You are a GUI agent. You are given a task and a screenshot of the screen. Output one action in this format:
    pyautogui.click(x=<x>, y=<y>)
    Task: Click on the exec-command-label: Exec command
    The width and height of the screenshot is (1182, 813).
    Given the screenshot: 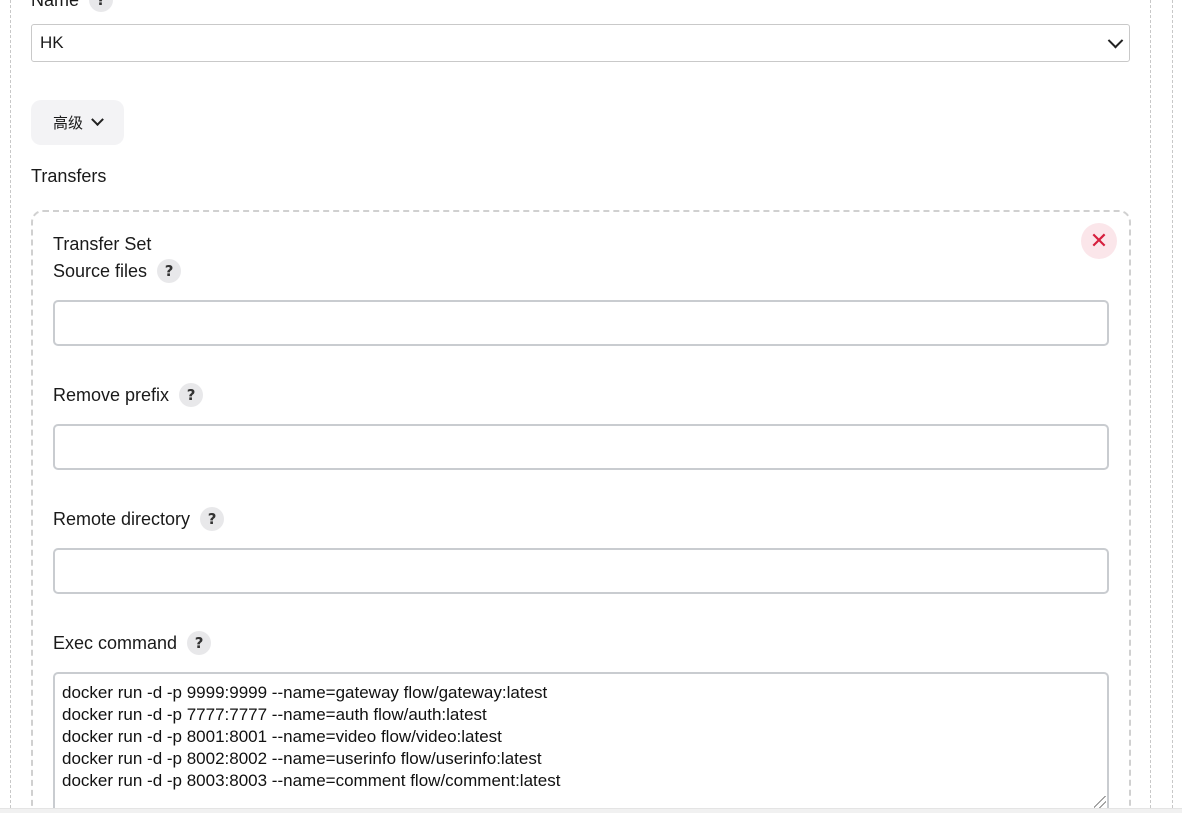 What is the action you would take?
    pyautogui.click(x=115, y=642)
    